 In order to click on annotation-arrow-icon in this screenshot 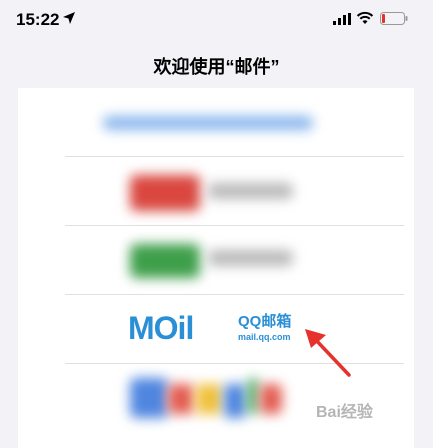, I will do `click(328, 353)`.